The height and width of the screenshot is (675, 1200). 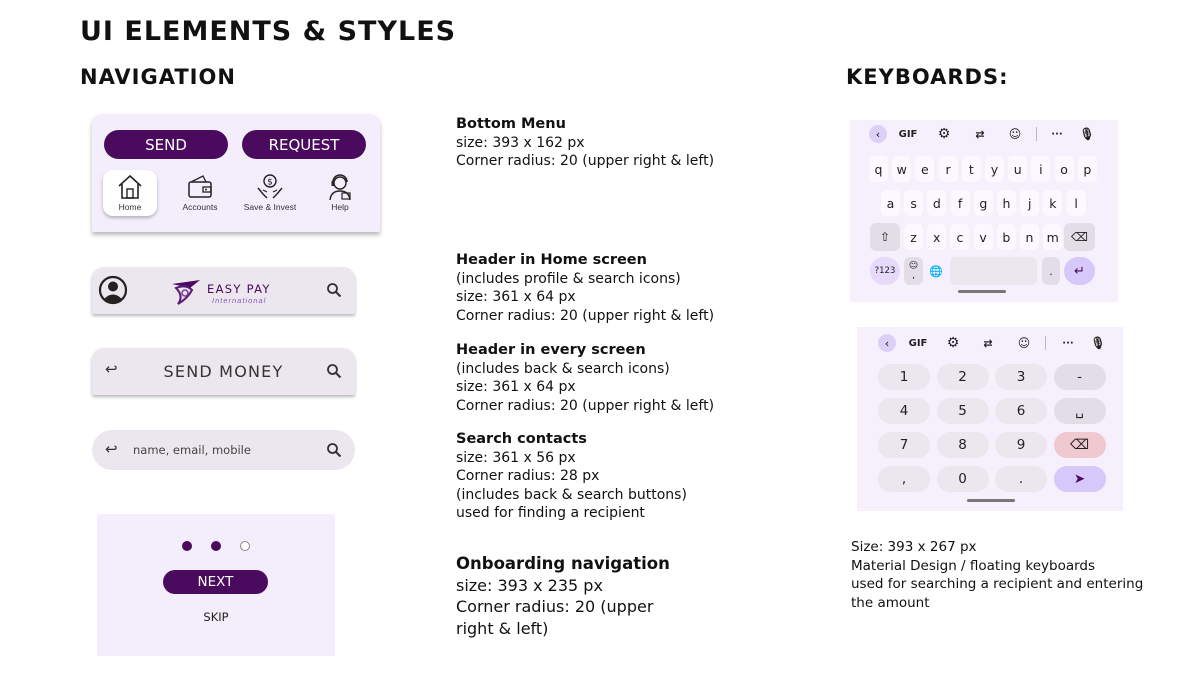 I want to click on key-v: v, so click(x=983, y=237).